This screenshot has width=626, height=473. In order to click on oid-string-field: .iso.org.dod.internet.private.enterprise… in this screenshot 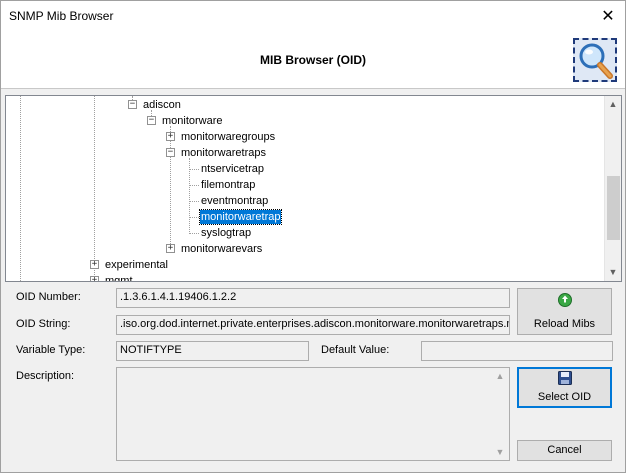, I will do `click(313, 325)`.